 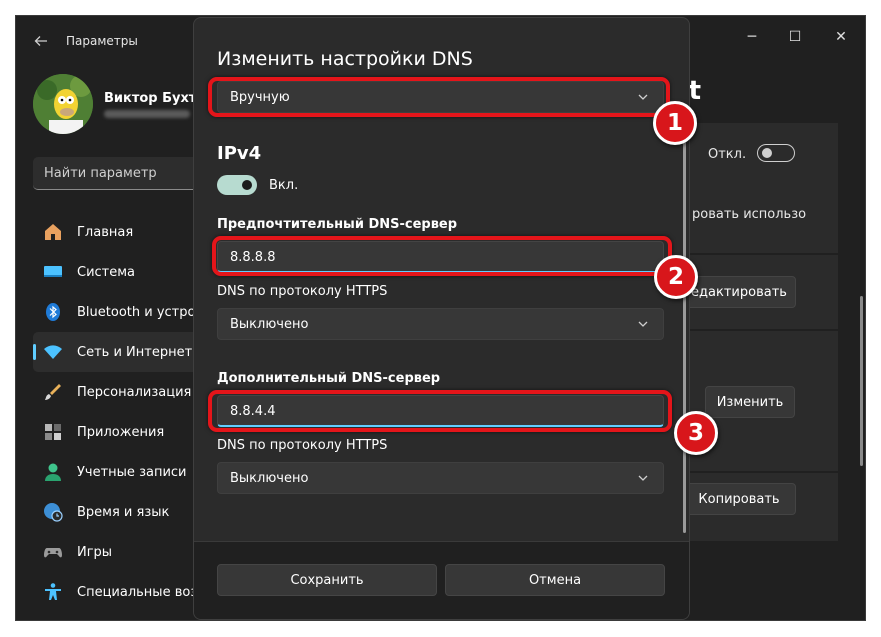 What do you see at coordinates (345, 59) in the screenshot?
I see `dialog-title: Изменить настройки DNS` at bounding box center [345, 59].